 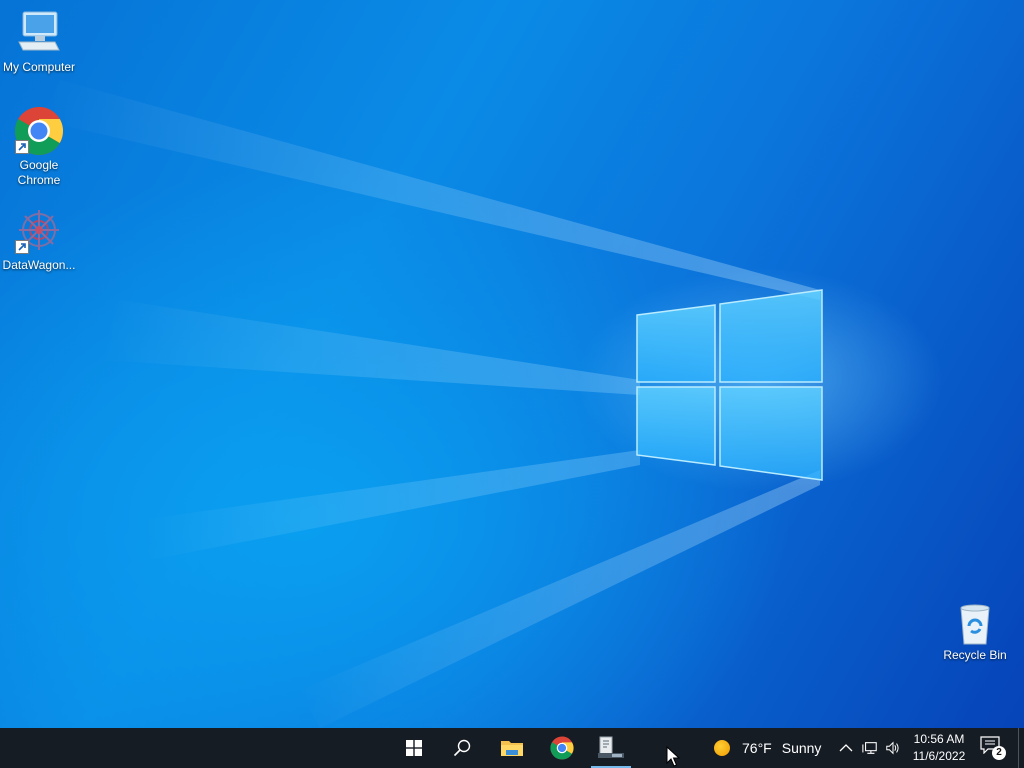 I want to click on search-icon, so click(x=462, y=748).